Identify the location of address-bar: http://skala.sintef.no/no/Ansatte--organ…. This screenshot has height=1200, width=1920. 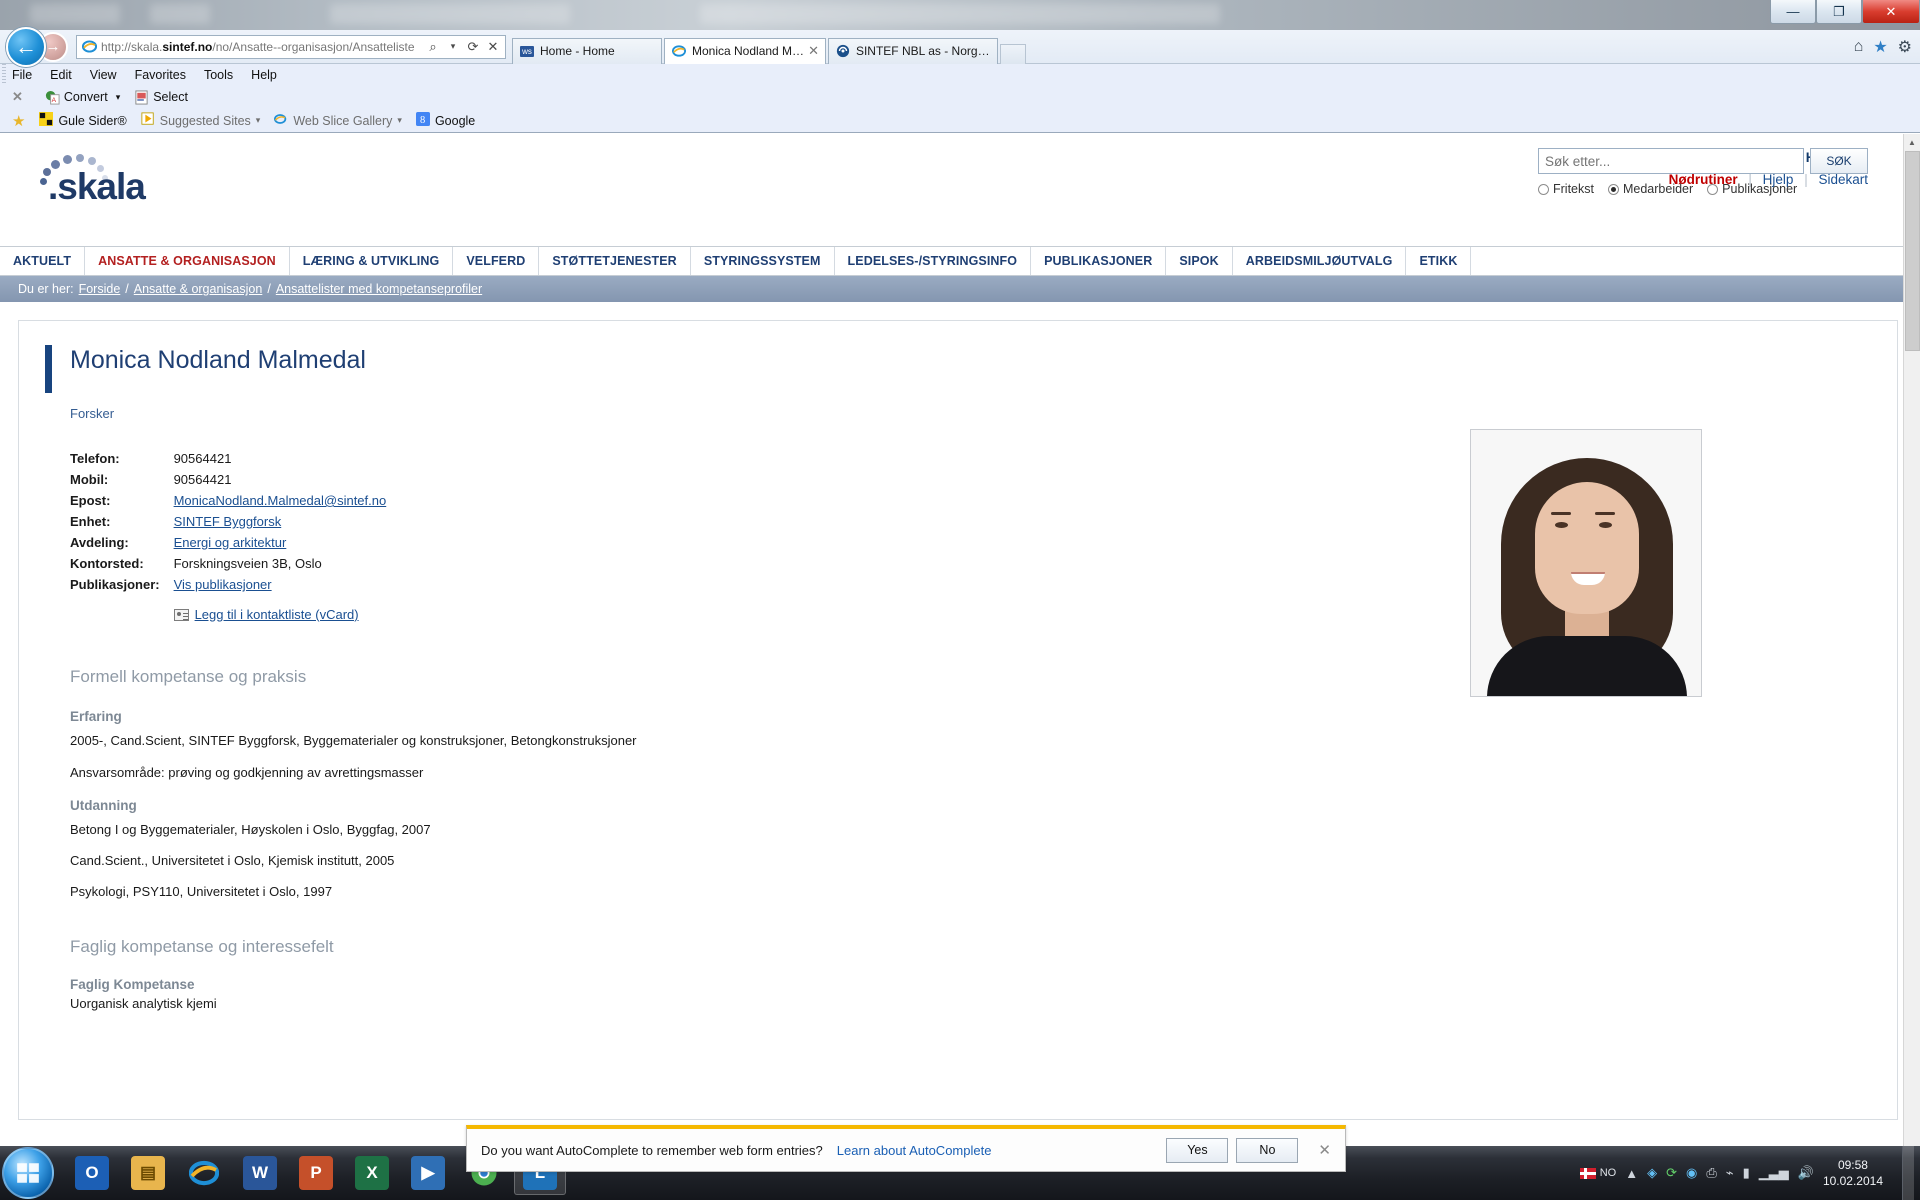
(291, 46).